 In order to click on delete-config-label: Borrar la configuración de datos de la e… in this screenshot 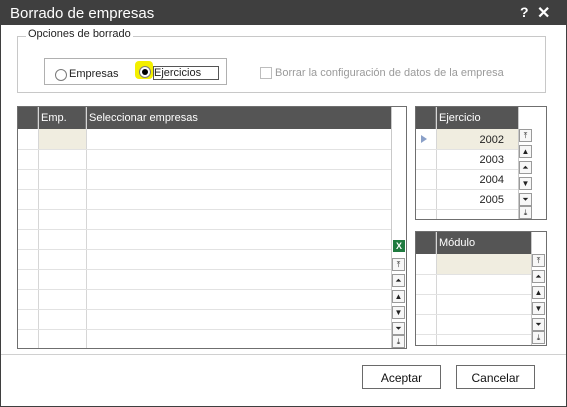, I will do `click(389, 73)`.